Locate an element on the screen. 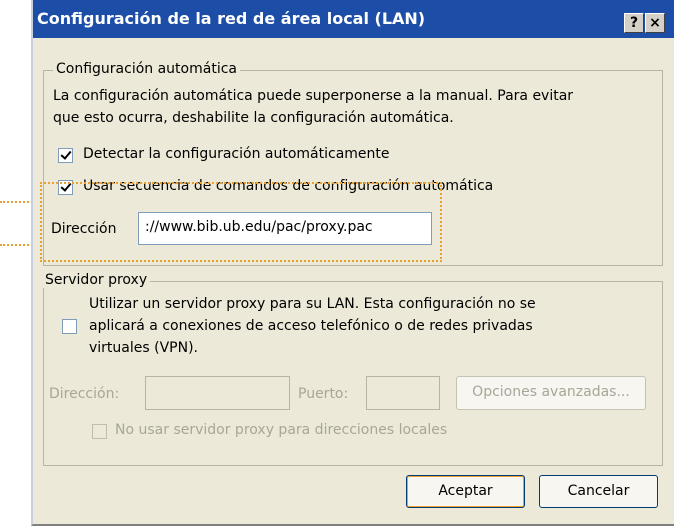  proxy-address-input is located at coordinates (217, 393).